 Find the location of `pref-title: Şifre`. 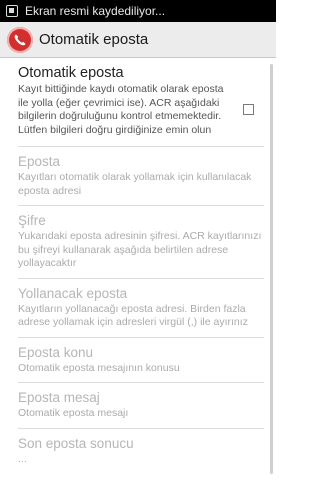

pref-title: Şifre is located at coordinates (32, 220).